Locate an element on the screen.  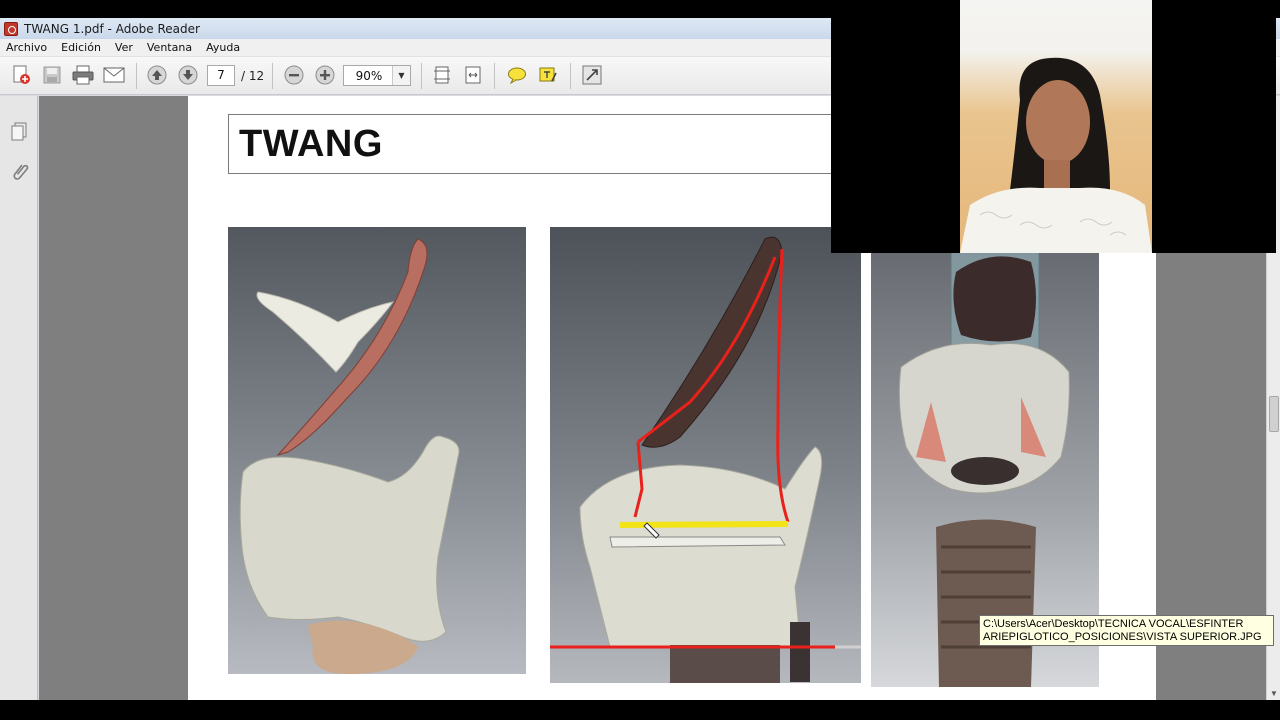
next-page-icon is located at coordinates (188, 75).